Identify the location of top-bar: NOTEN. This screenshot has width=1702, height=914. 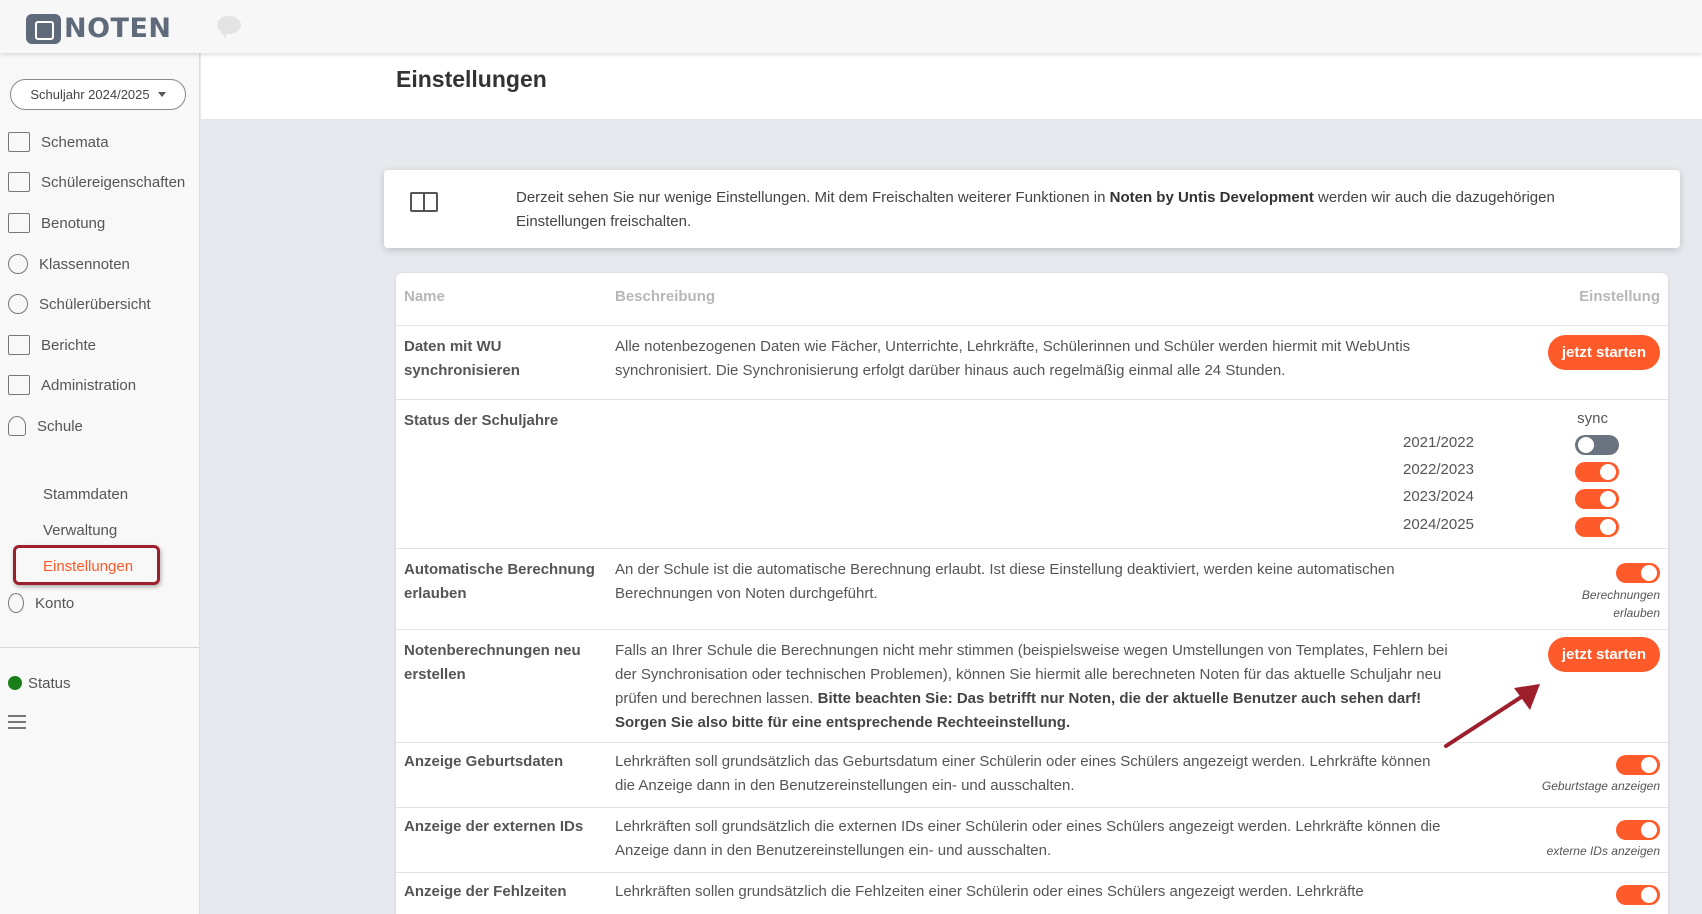
(851, 26).